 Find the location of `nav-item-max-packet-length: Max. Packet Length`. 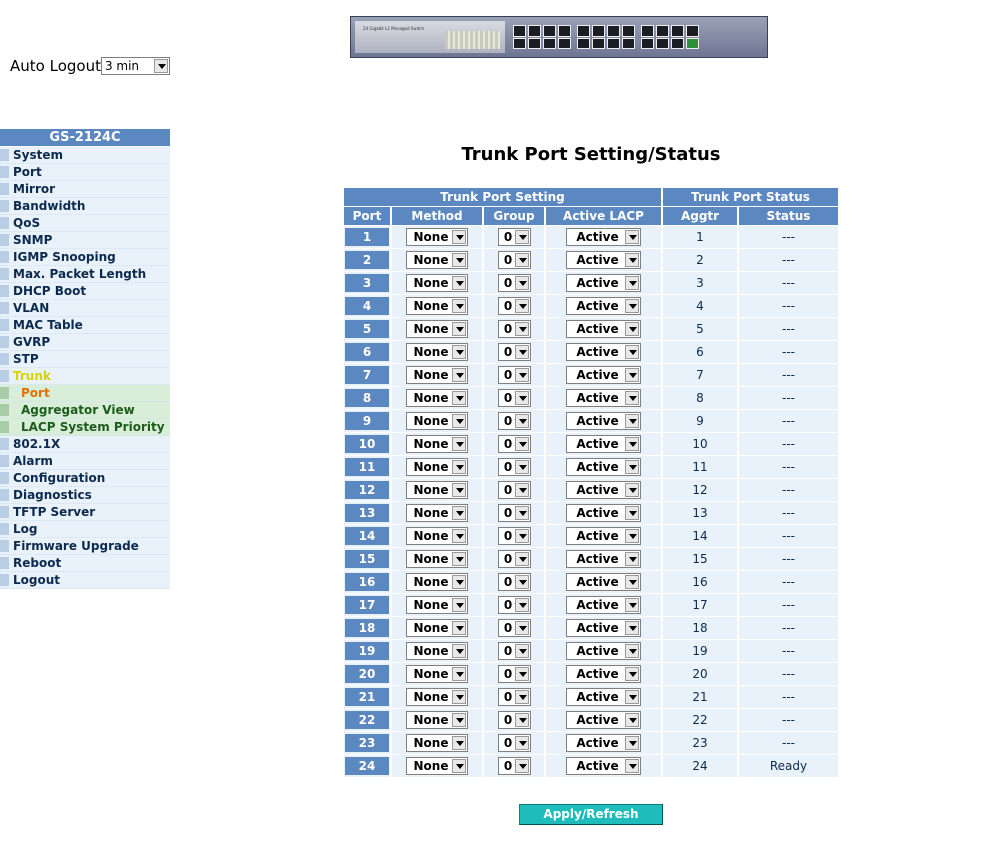

nav-item-max-packet-length: Max. Packet Length is located at coordinates (85, 274).